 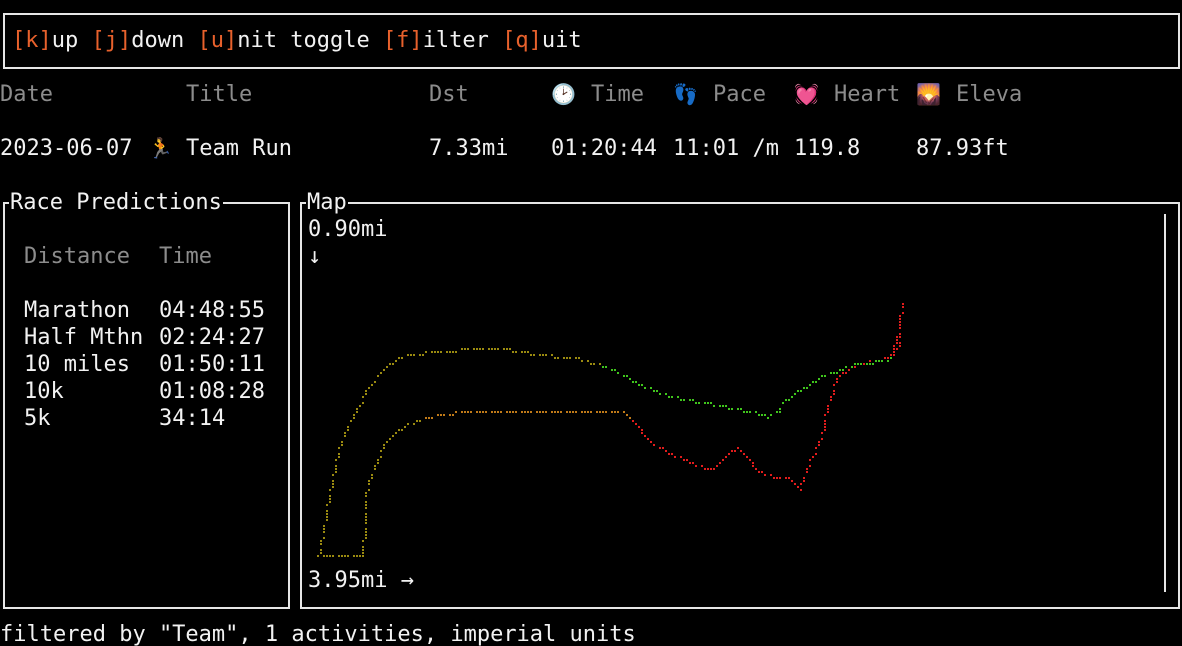 I want to click on key-up: [k]up, so click(x=52, y=40).